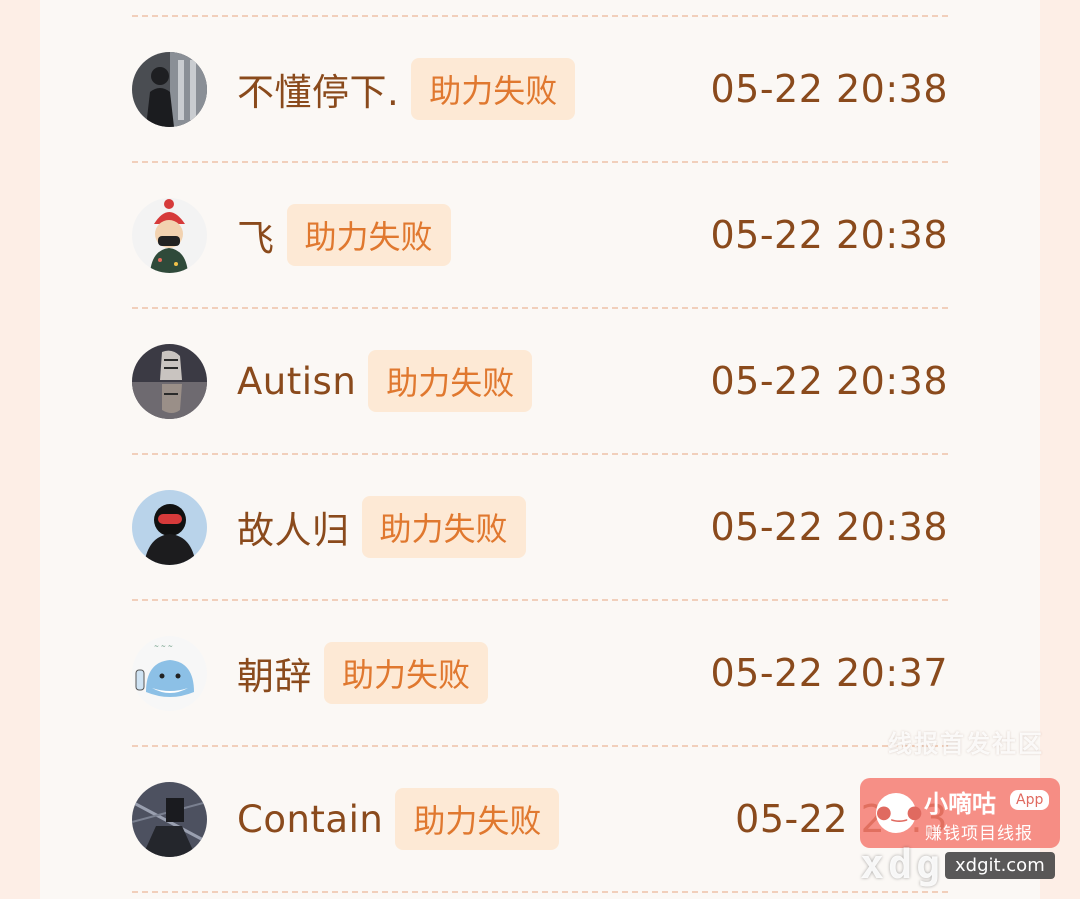 Image resolution: width=1080 pixels, height=899 pixels. I want to click on watermark-domain-large: xdg, so click(902, 865).